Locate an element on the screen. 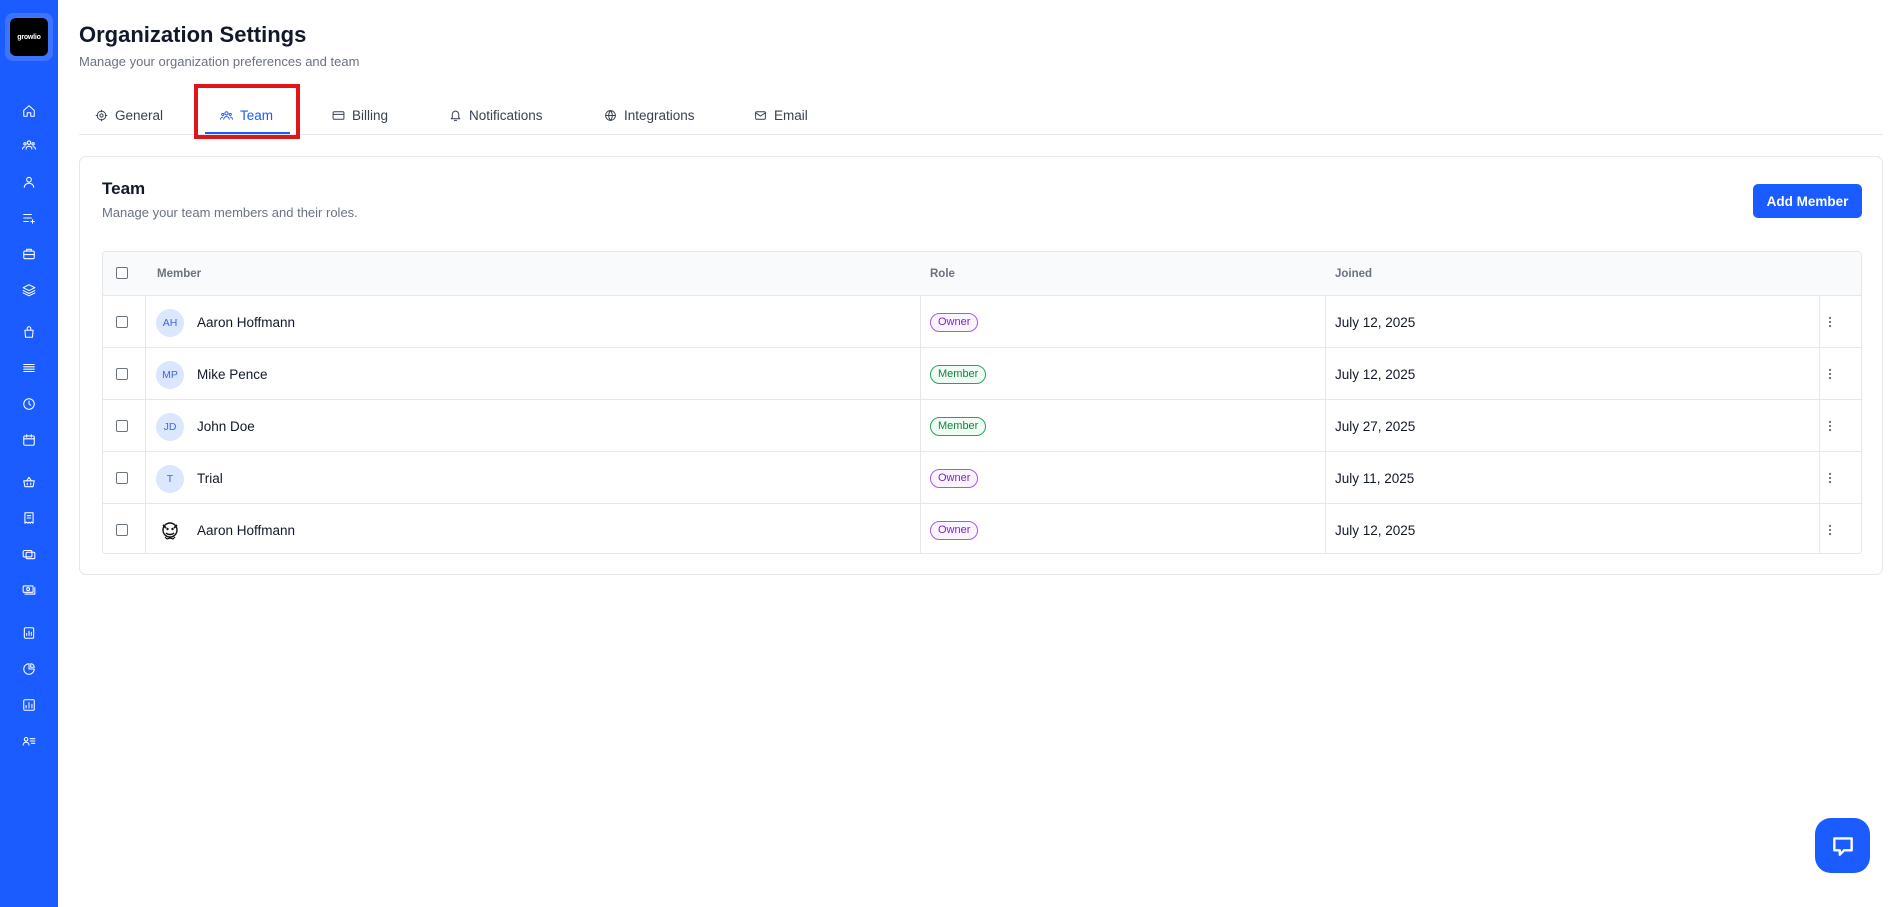 The width and height of the screenshot is (1901, 907). logo-container: growlio is located at coordinates (29, 37).